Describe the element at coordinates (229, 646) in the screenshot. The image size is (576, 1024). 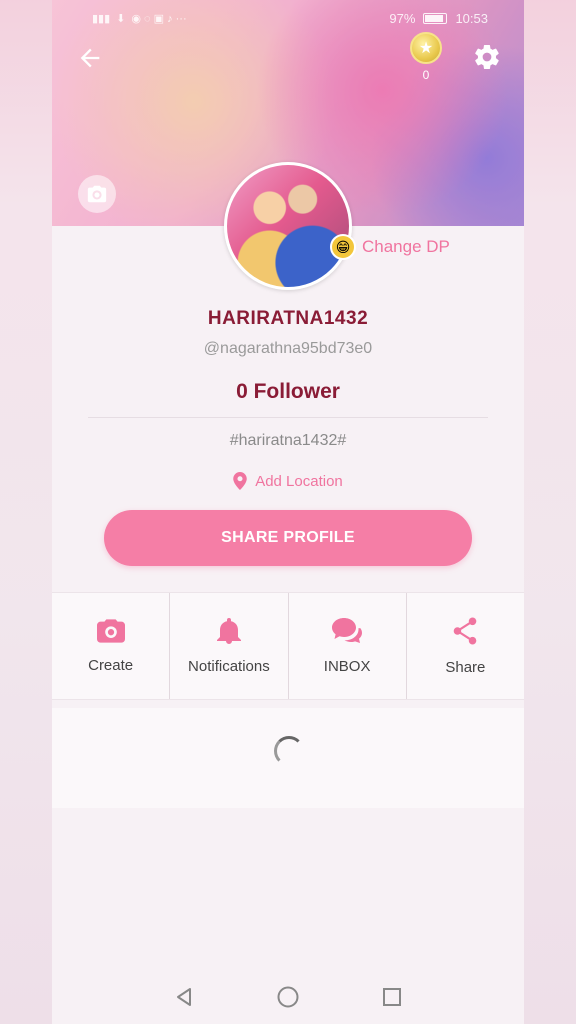
I see `notifications-button: Notifications` at that location.